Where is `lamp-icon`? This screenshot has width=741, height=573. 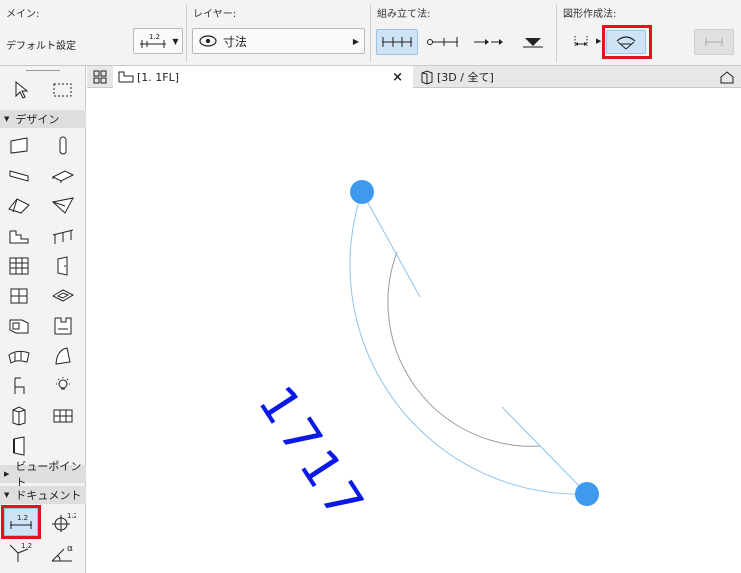 lamp-icon is located at coordinates (63, 383).